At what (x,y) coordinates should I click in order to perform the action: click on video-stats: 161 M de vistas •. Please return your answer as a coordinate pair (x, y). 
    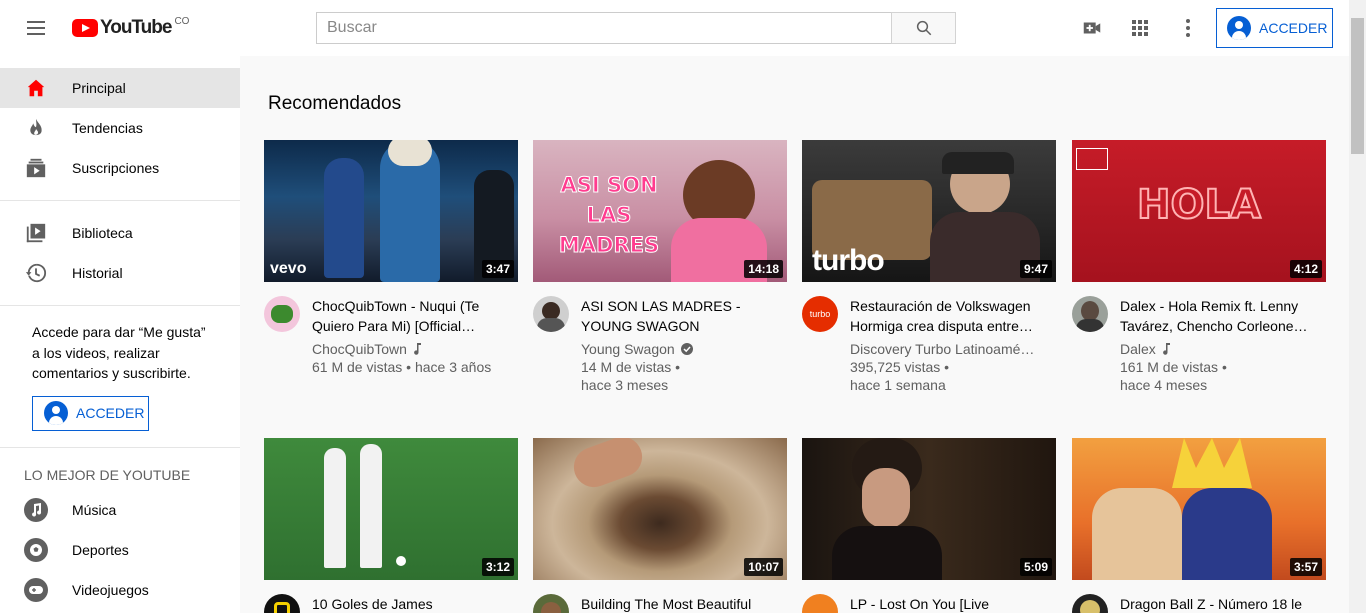
    Looking at the image, I should click on (1173, 367).